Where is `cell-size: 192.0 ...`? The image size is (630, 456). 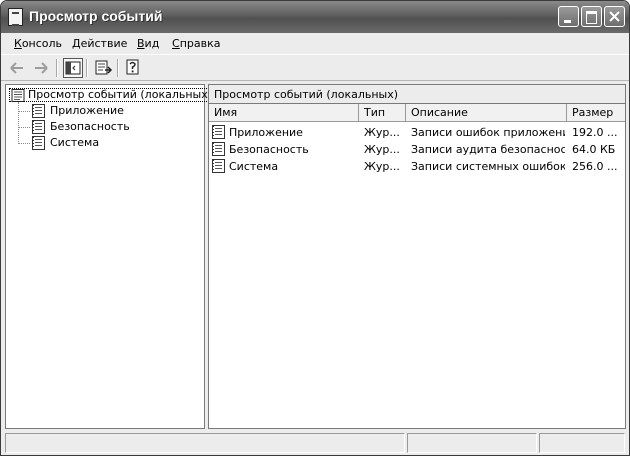
cell-size: 192.0 ... is located at coordinates (595, 132).